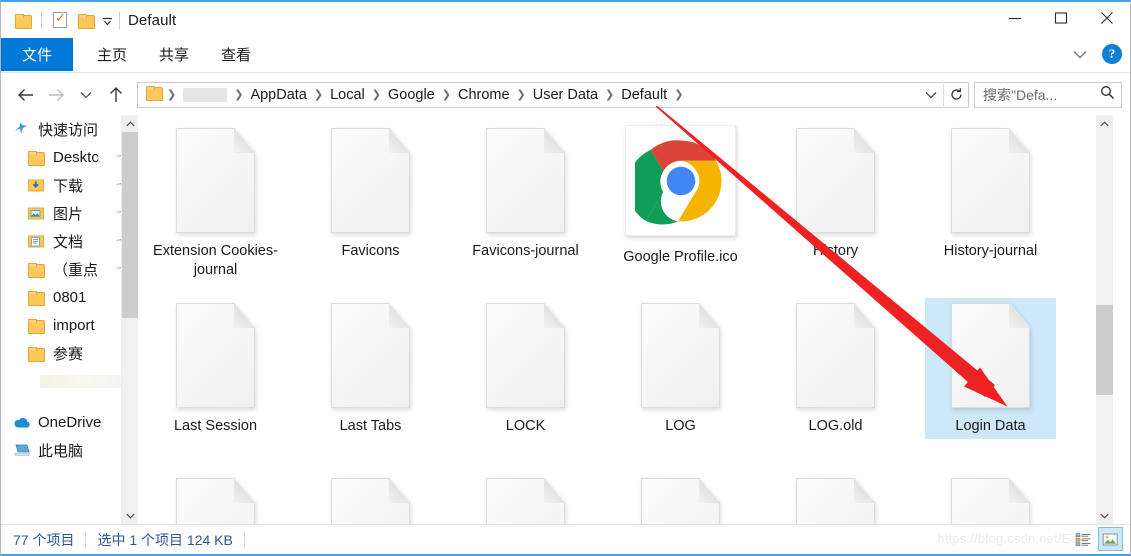 The height and width of the screenshot is (556, 1131). I want to click on sidebar-item-downloads: 下载 📌, so click(69, 185).